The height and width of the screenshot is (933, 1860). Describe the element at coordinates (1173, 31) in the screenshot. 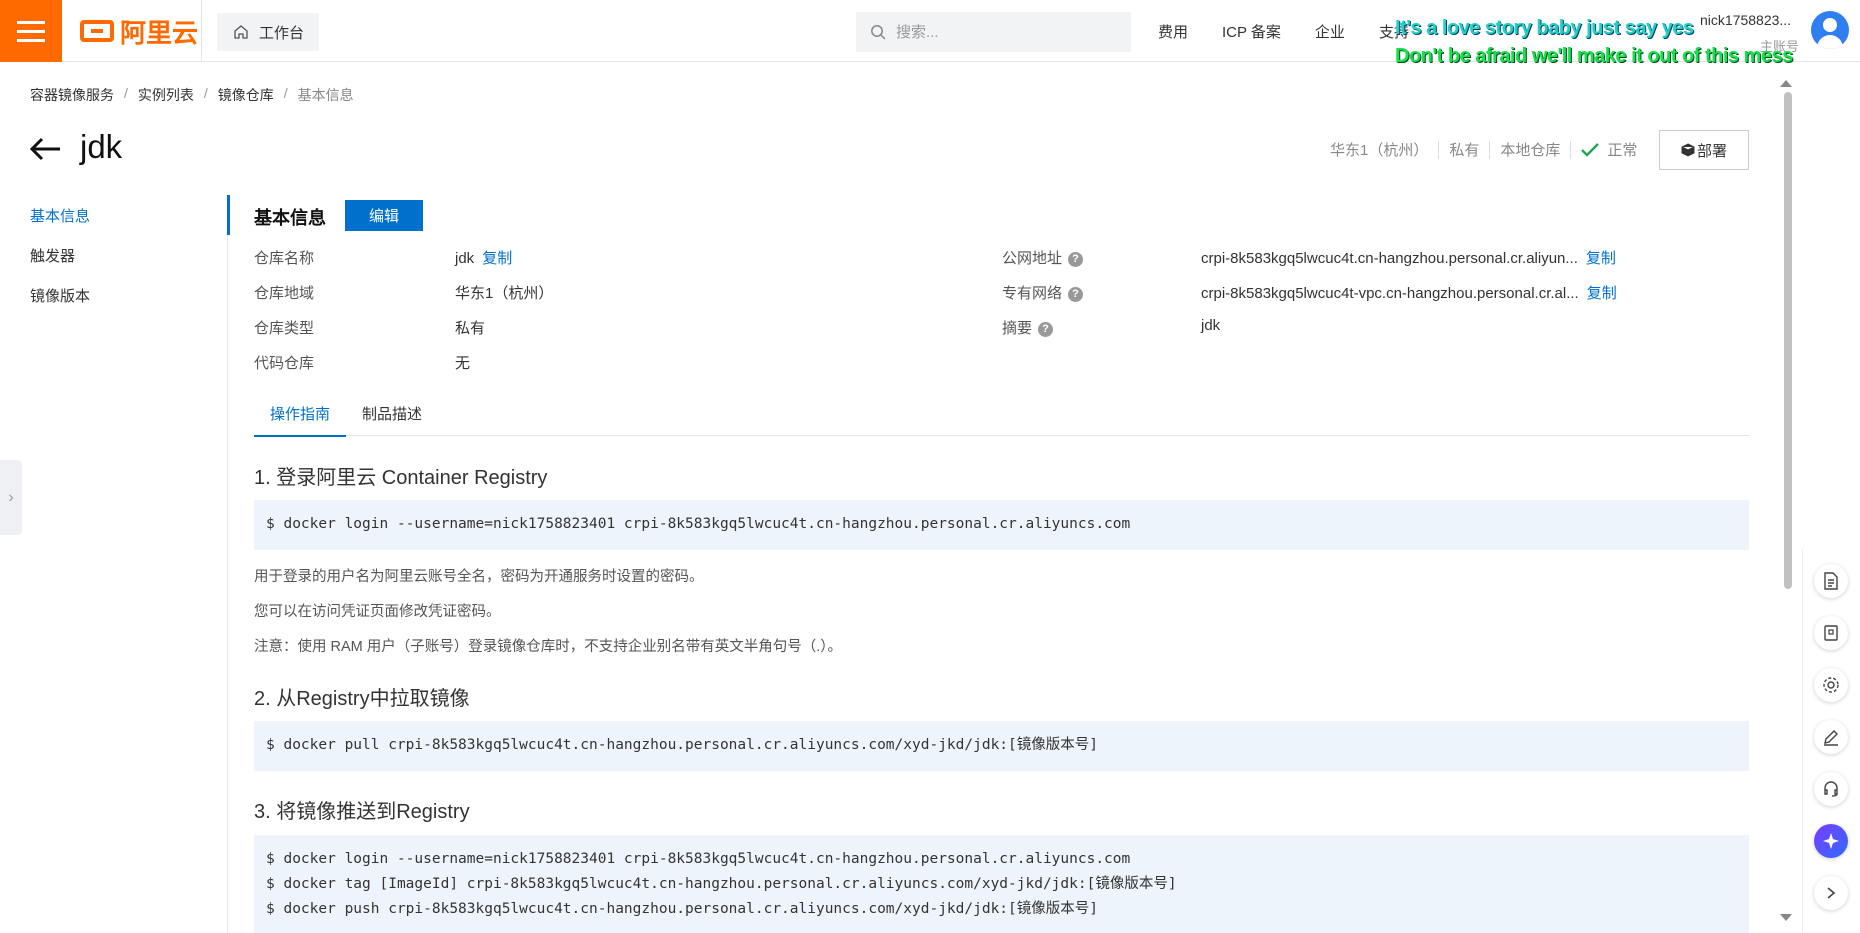

I see `nav-billing: 费用` at that location.